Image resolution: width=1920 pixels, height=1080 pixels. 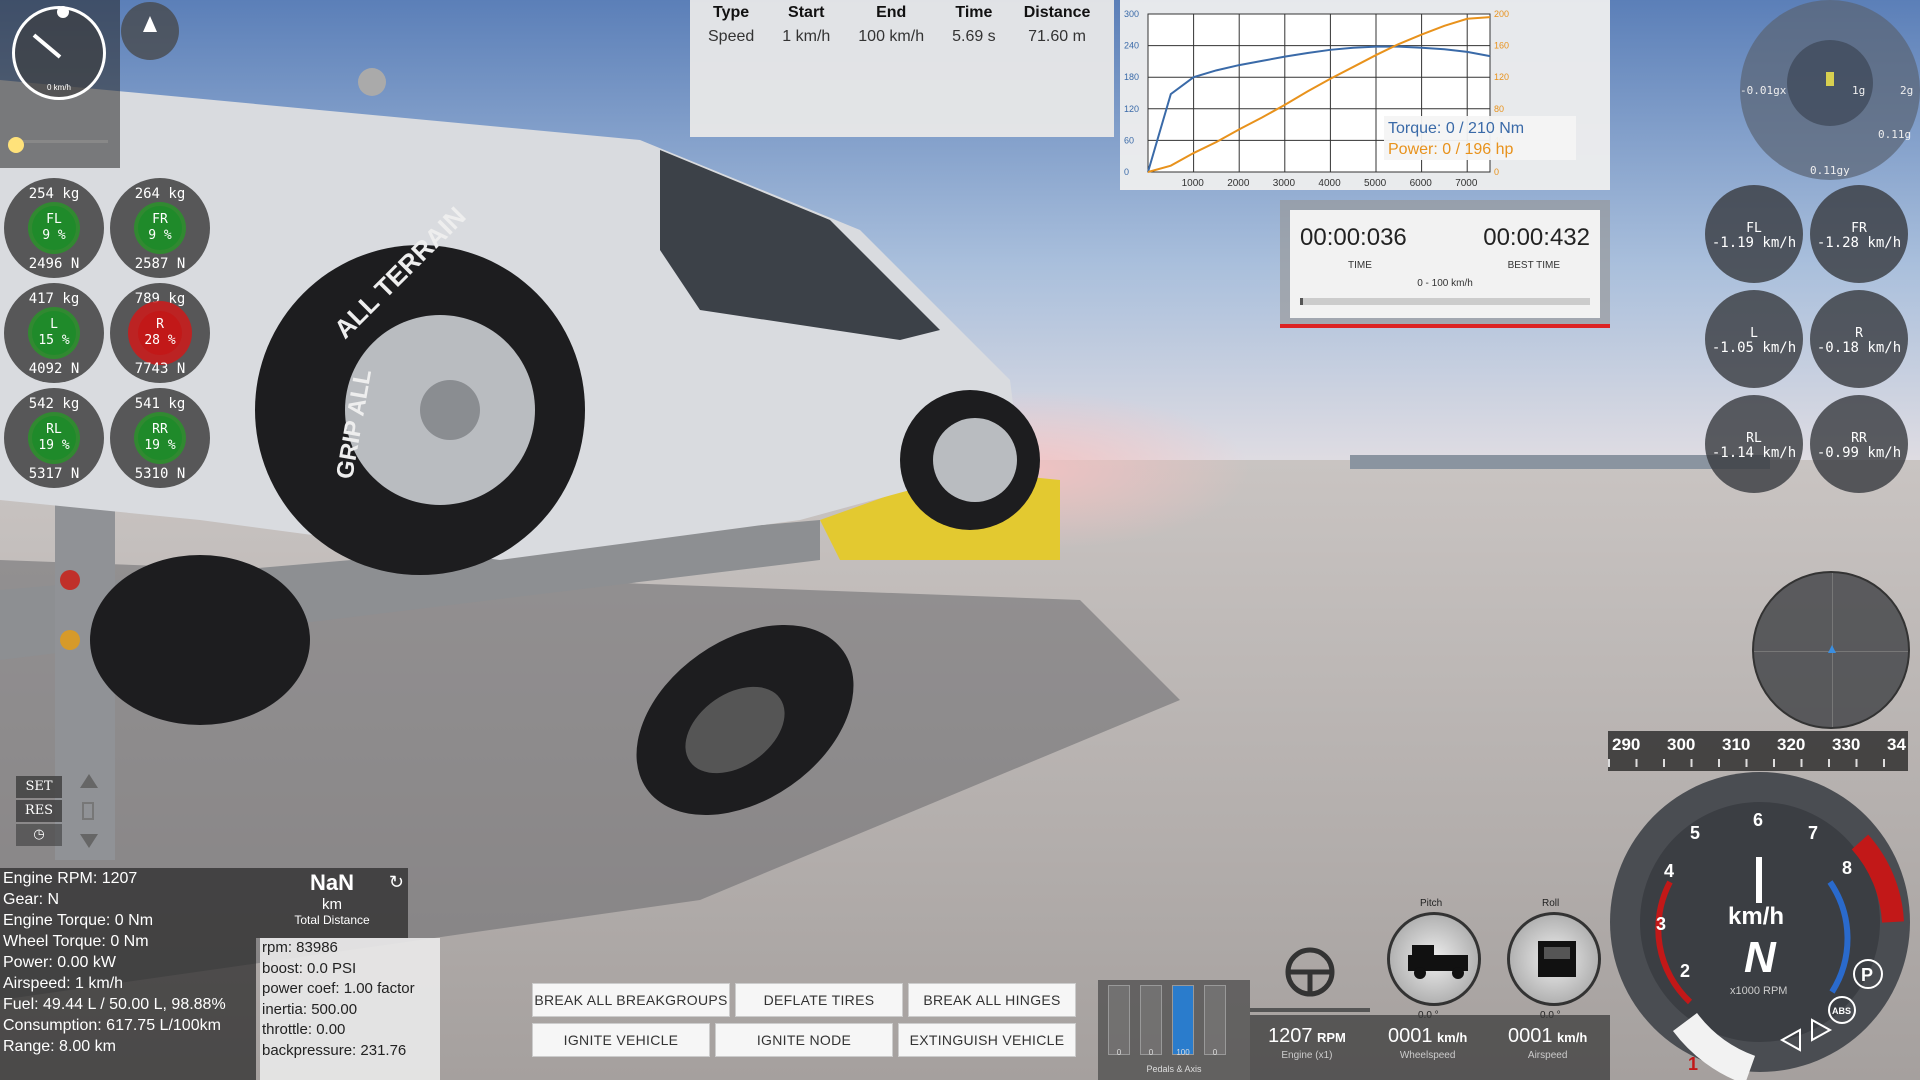 What do you see at coordinates (621, 1040) in the screenshot?
I see `ignite-vehicle-button: IGNITE VEHICLE` at bounding box center [621, 1040].